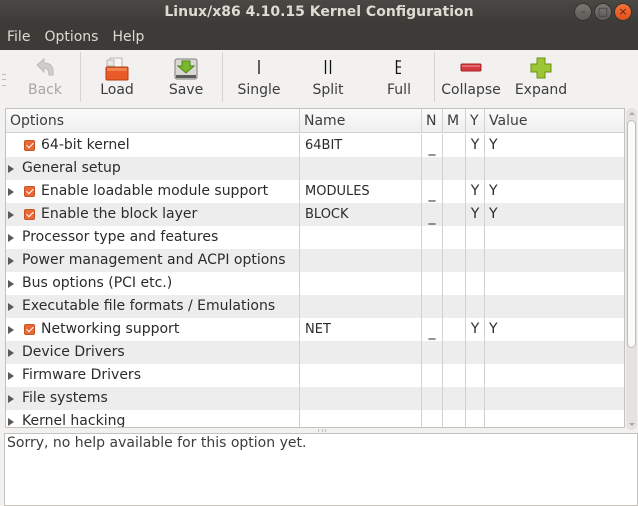  What do you see at coordinates (71, 37) in the screenshot?
I see `menu-options: Options` at bounding box center [71, 37].